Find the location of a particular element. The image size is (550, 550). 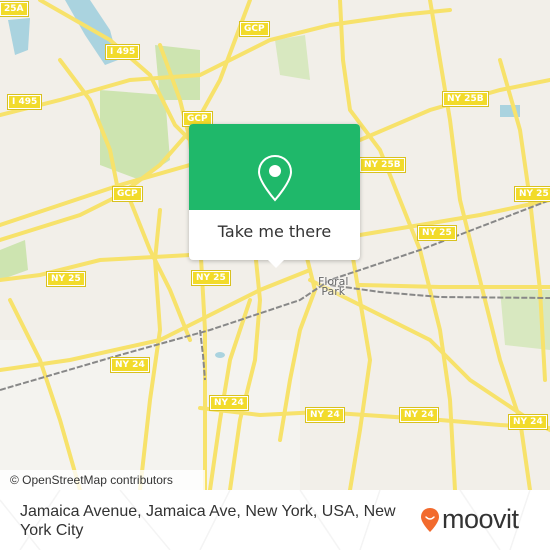

moovit-wordmark: moovit is located at coordinates (480, 519).